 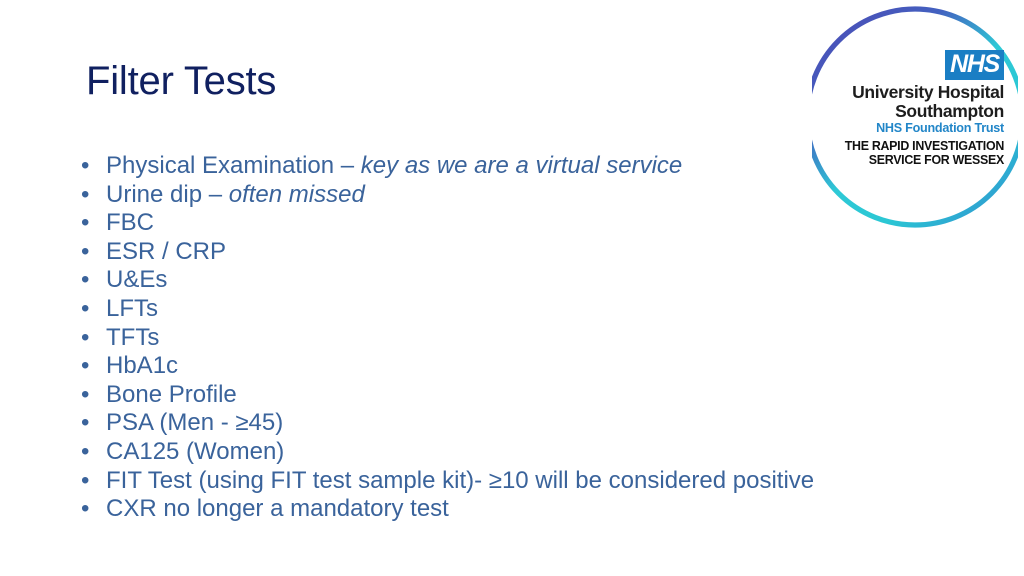 I want to click on list-item-emphasis: key as we are a virtual service, so click(x=521, y=165).